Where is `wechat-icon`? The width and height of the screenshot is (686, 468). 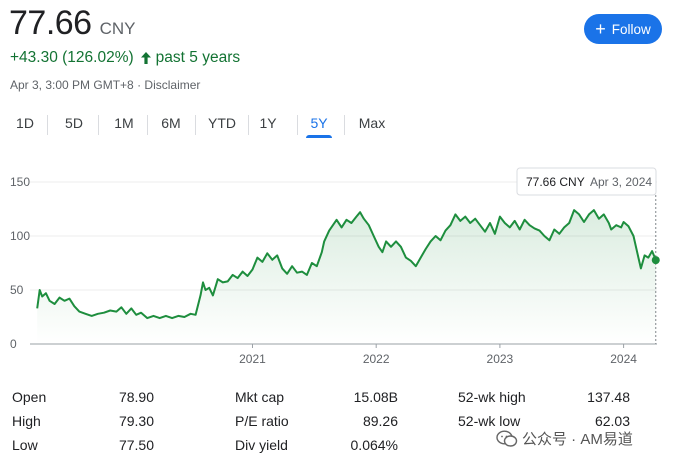 wechat-icon is located at coordinates (507, 438).